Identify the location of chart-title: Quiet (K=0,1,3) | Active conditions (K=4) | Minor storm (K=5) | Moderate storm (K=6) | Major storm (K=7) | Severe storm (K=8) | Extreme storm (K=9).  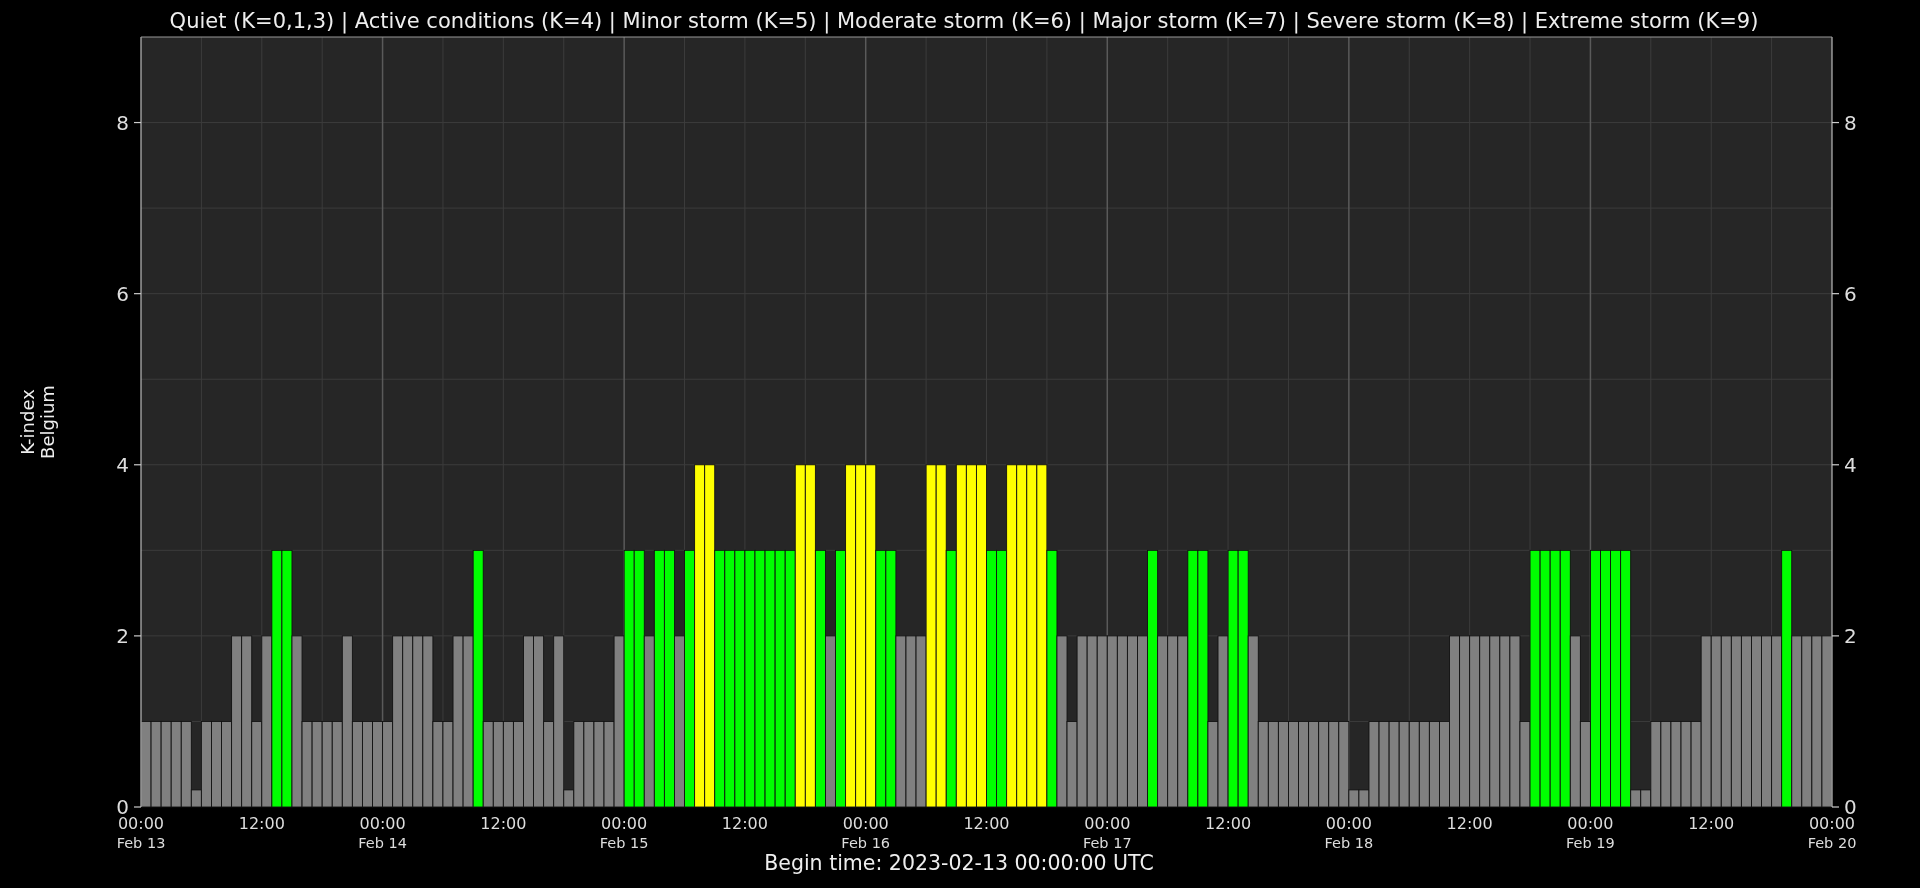
(964, 21).